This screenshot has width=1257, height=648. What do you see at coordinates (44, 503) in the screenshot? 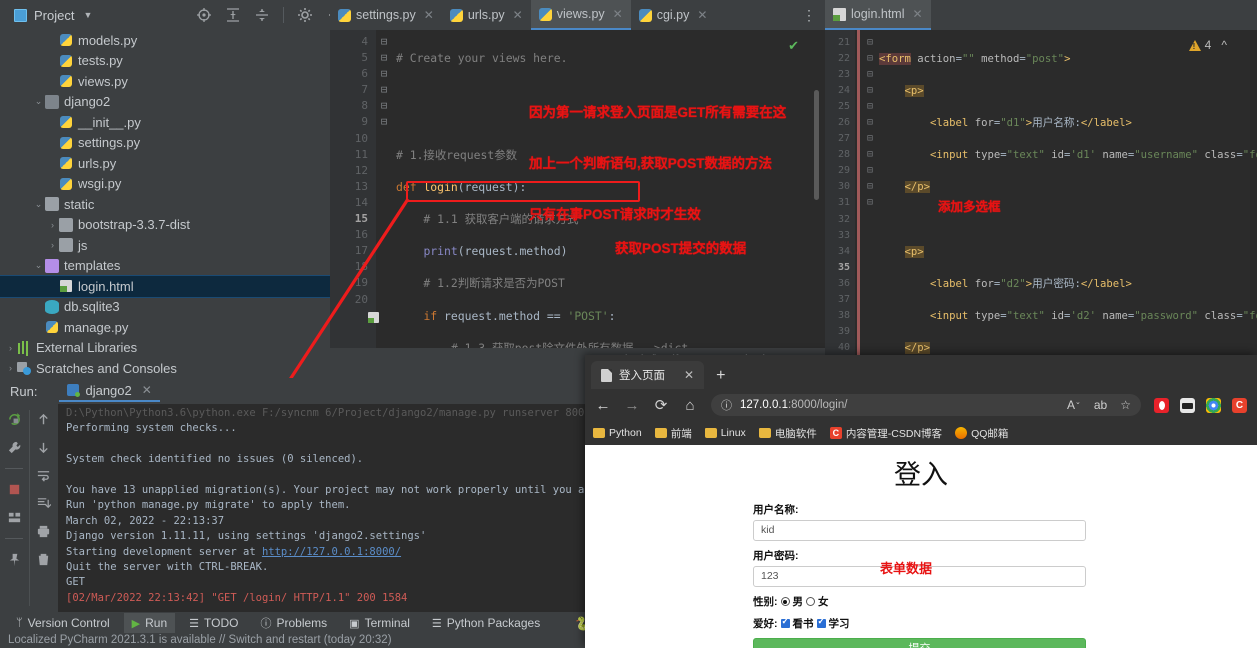
I see `scroll-to-end-icon` at bounding box center [44, 503].